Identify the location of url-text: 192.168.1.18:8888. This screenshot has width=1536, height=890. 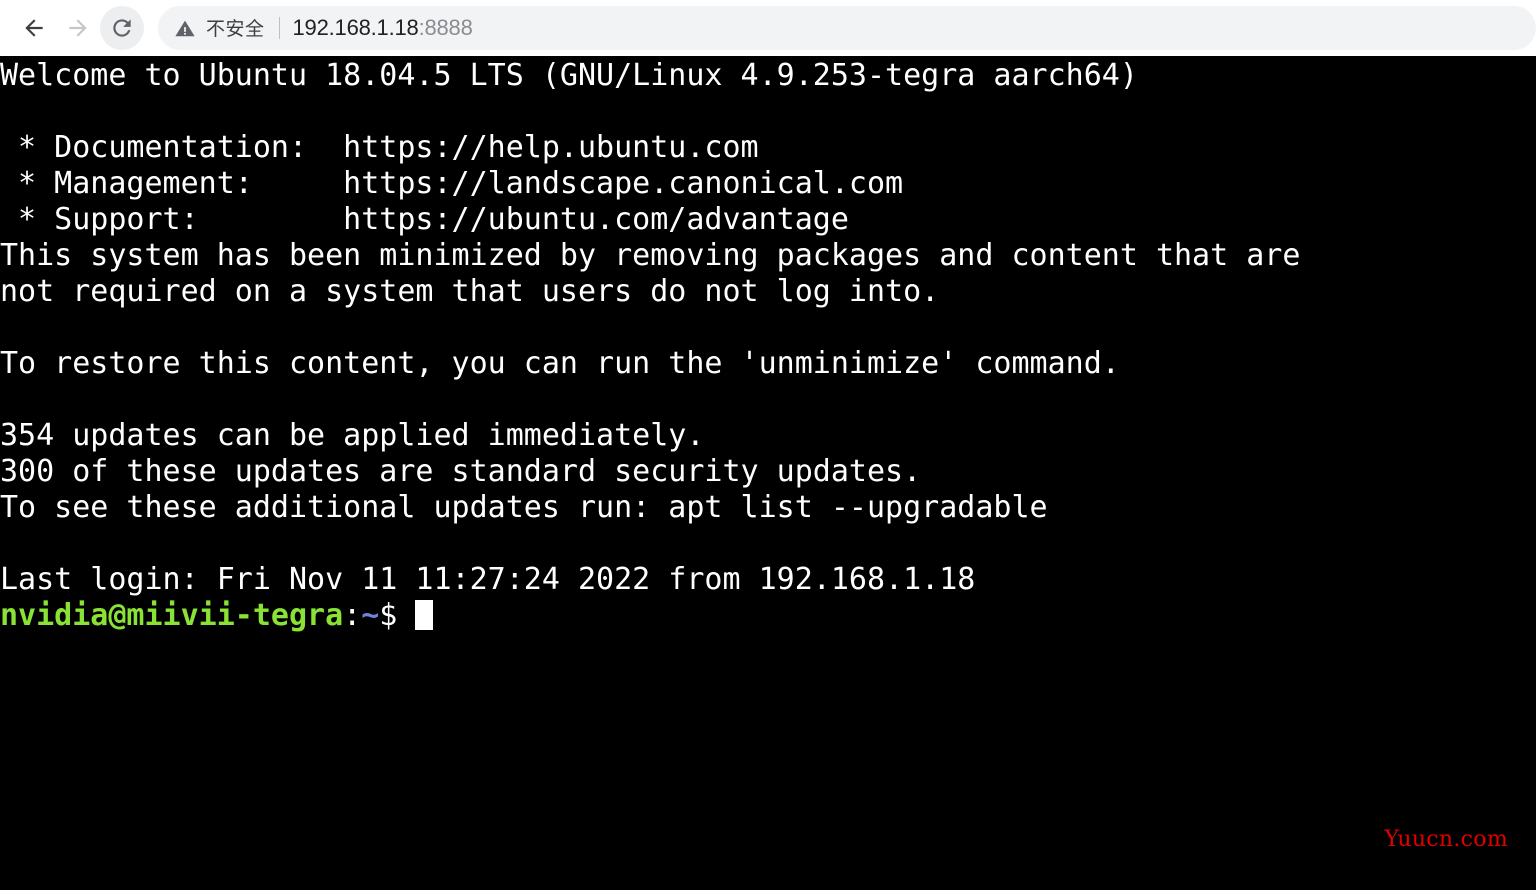
(383, 28).